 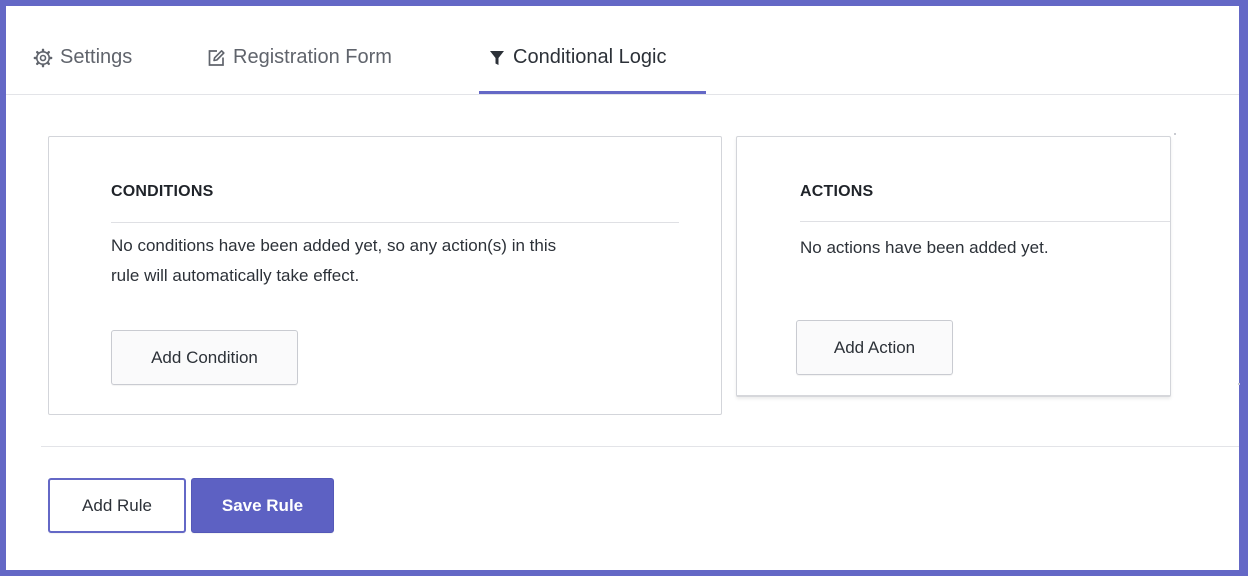 I want to click on edit-icon, so click(x=216, y=58).